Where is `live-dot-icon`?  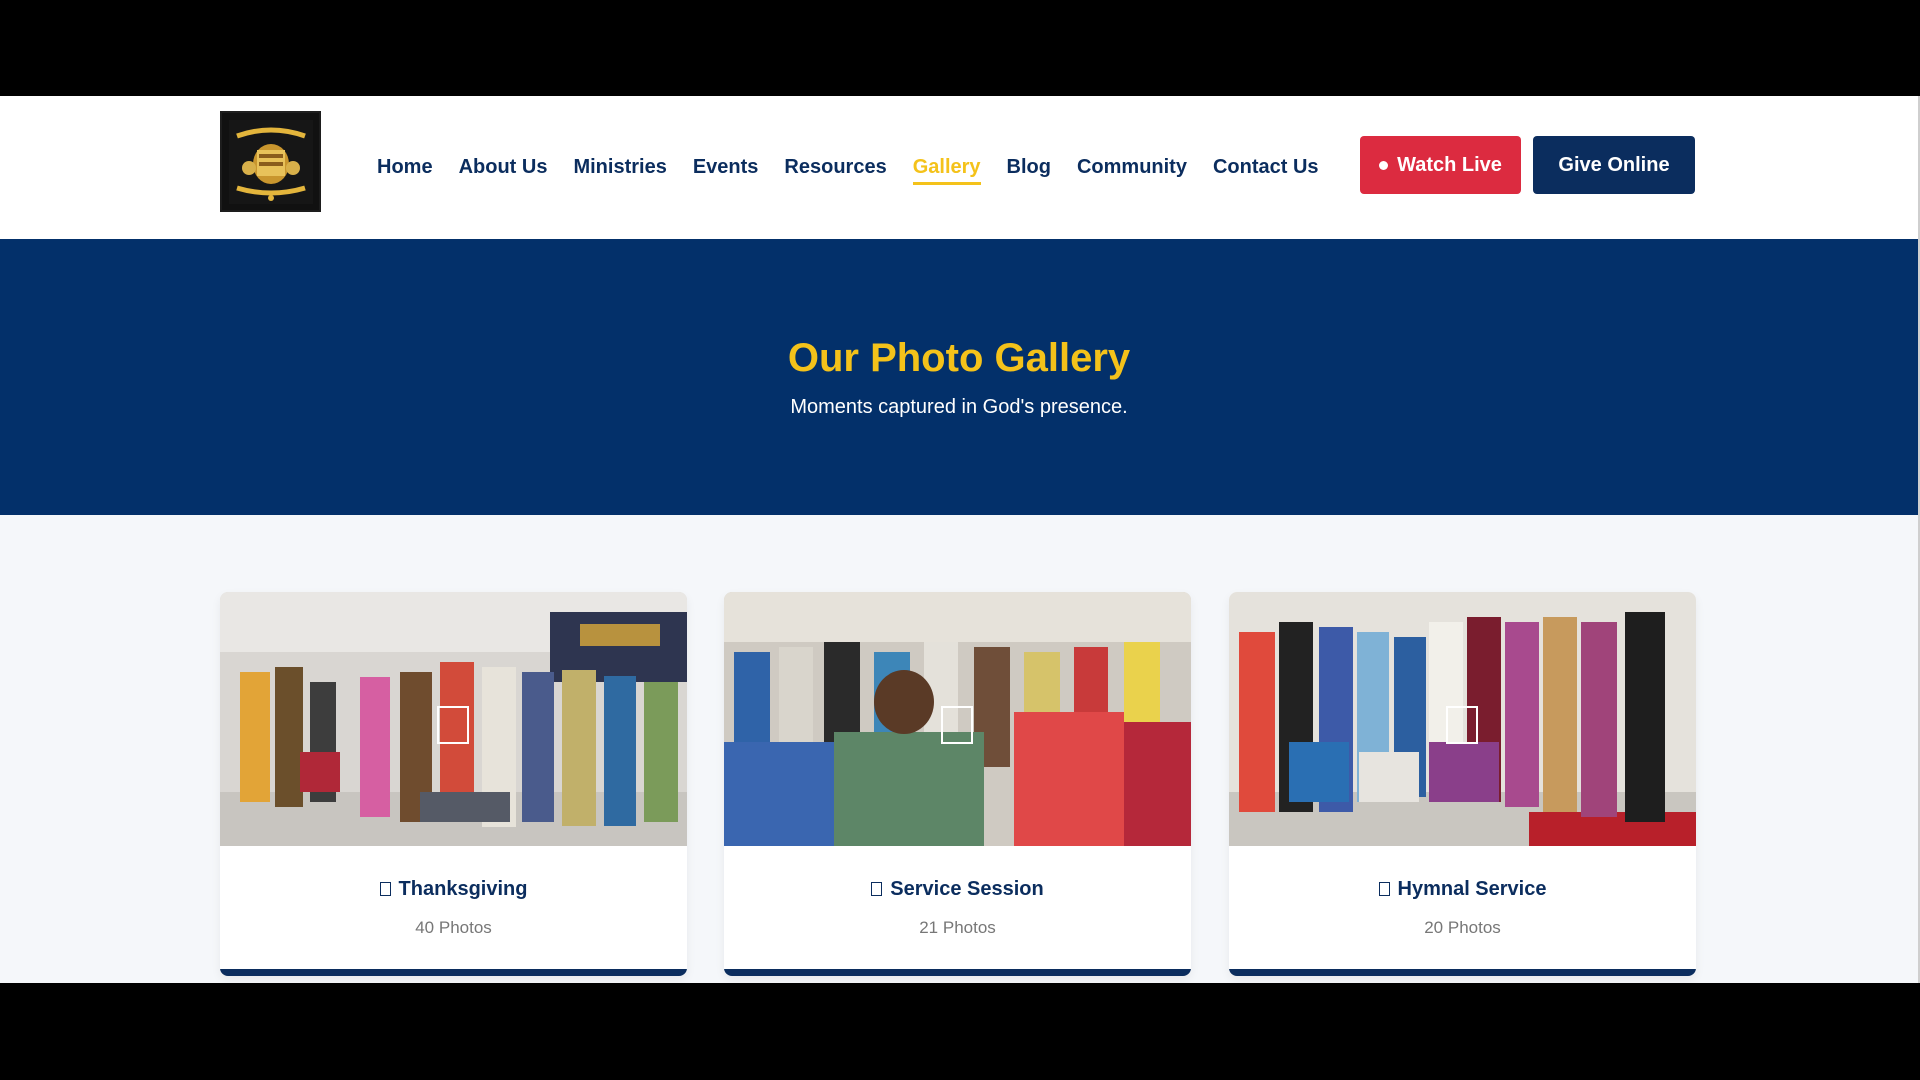
live-dot-icon is located at coordinates (1384, 165).